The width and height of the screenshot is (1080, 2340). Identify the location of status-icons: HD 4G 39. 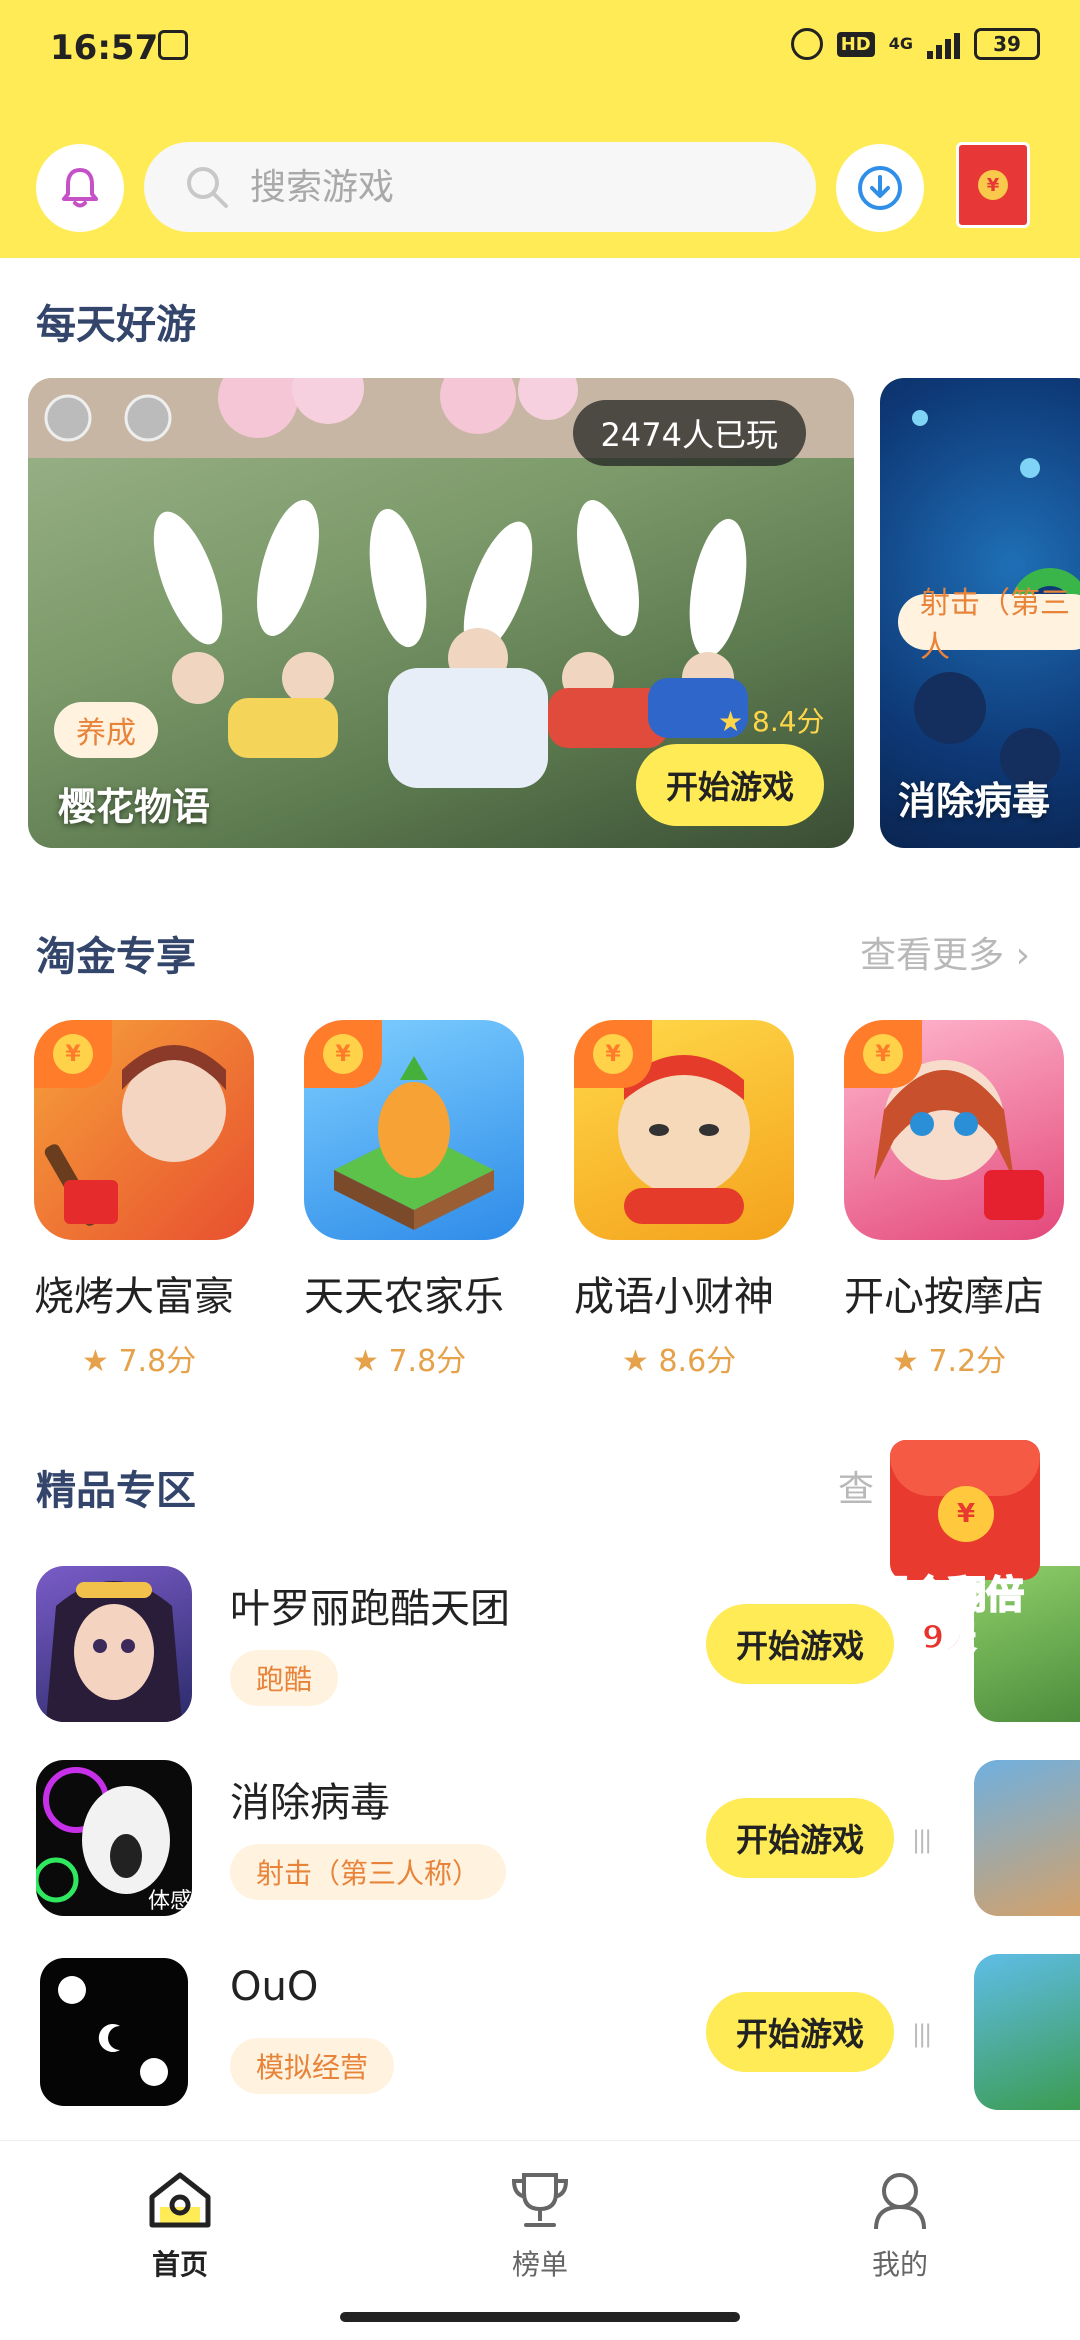
(915, 44).